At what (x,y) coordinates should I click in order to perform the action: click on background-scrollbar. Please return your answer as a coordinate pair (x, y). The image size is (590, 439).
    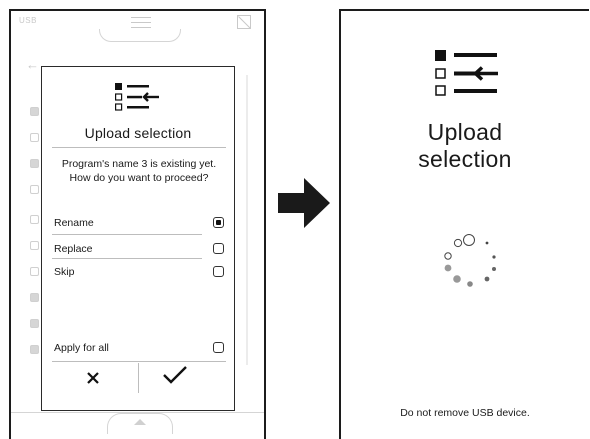
    Looking at the image, I should click on (247, 220).